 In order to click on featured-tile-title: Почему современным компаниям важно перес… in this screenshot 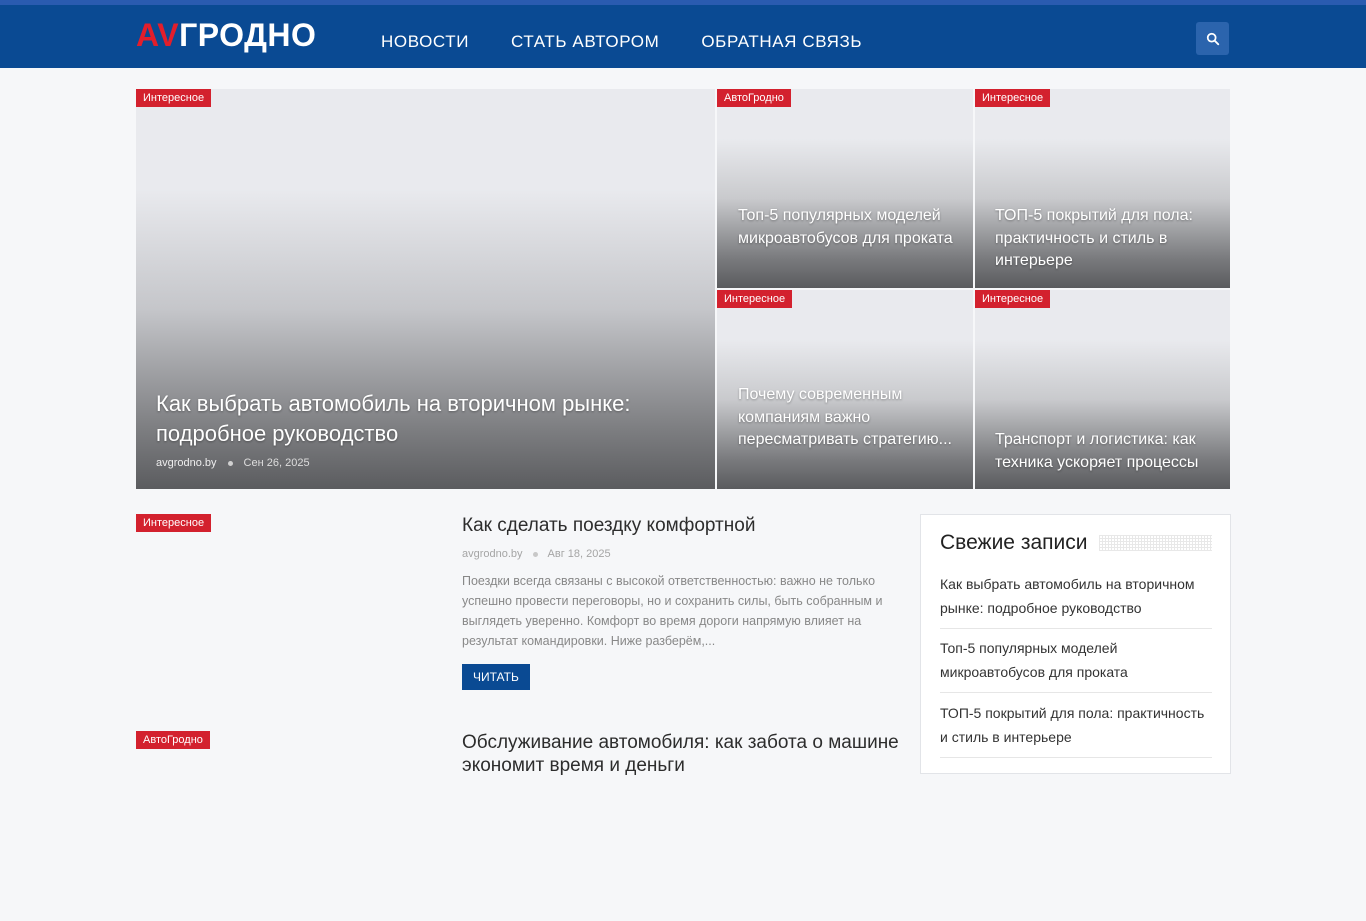, I will do `click(848, 418)`.